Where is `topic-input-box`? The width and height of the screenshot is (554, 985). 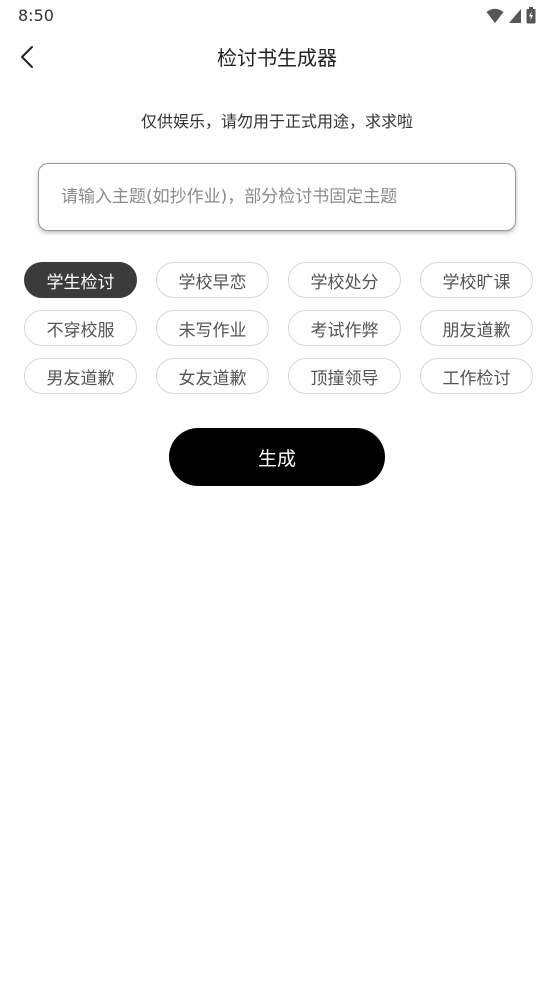 topic-input-box is located at coordinates (277, 197).